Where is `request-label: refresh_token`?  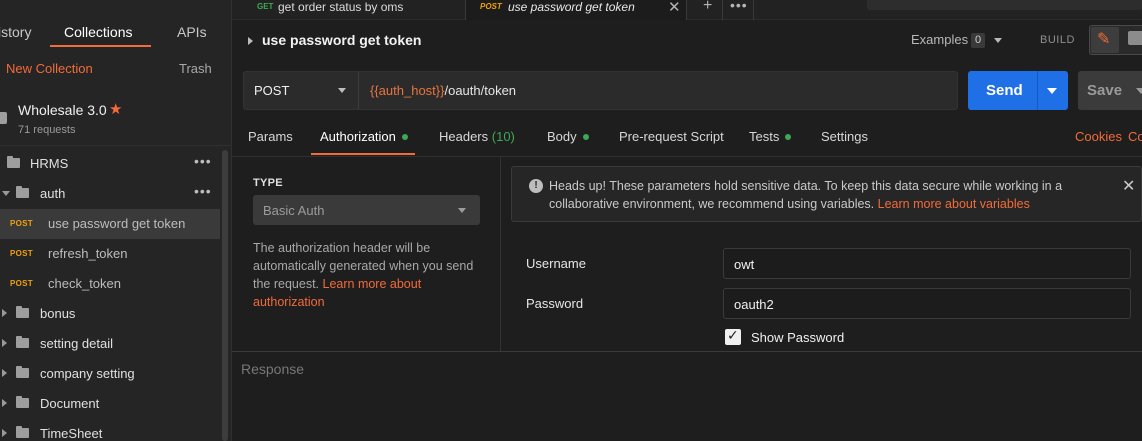
request-label: refresh_token is located at coordinates (88, 253).